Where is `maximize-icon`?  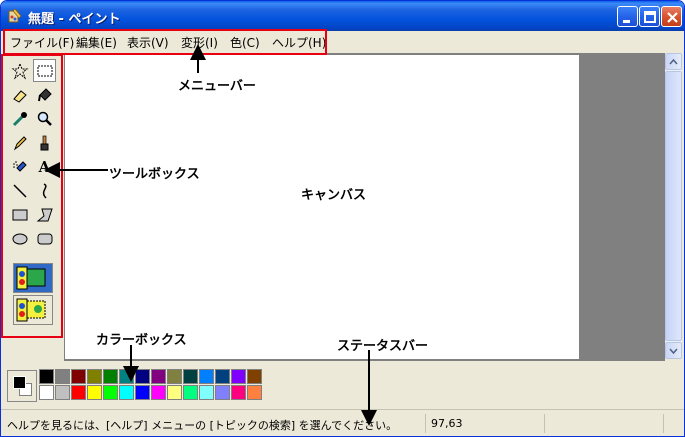
maximize-icon is located at coordinates (650, 17).